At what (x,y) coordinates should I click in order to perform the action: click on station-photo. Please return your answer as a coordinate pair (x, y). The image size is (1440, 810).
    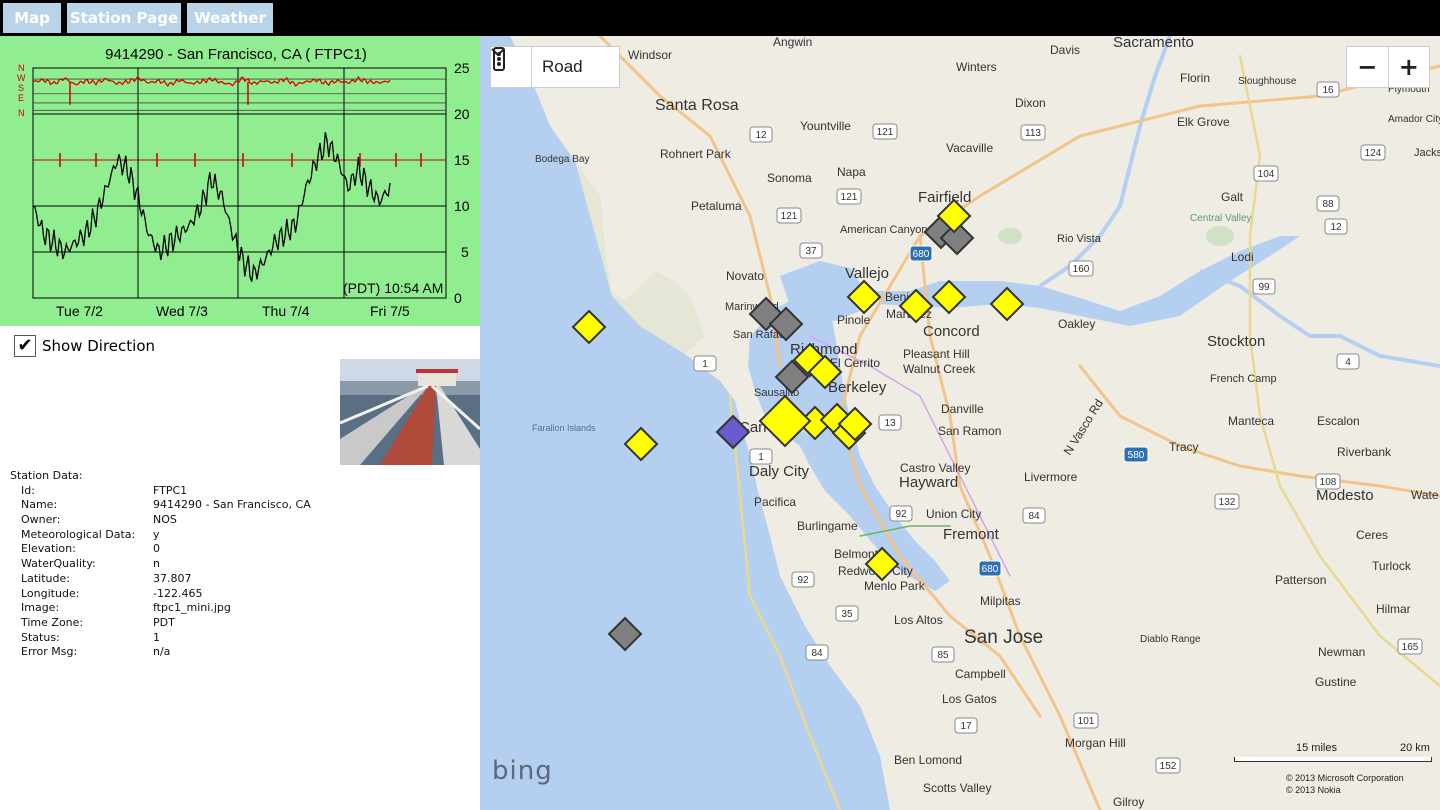
    Looking at the image, I should click on (410, 412).